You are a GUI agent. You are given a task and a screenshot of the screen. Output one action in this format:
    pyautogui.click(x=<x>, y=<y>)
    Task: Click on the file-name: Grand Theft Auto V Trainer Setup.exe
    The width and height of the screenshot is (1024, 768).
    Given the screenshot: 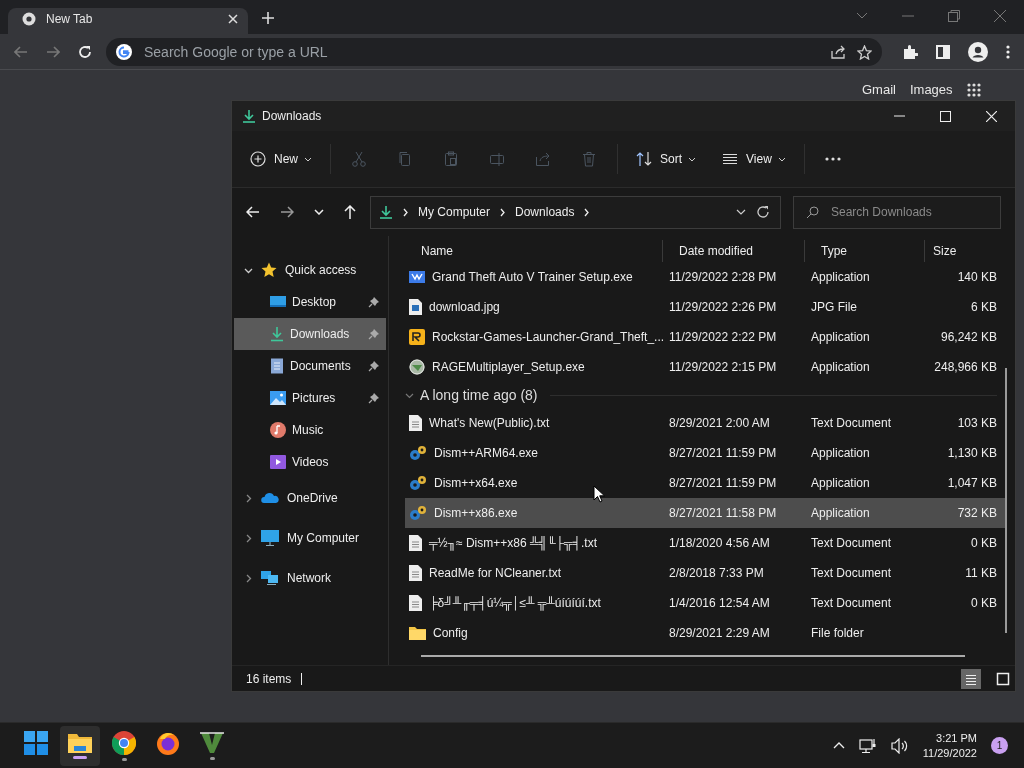 What is the action you would take?
    pyautogui.click(x=532, y=277)
    